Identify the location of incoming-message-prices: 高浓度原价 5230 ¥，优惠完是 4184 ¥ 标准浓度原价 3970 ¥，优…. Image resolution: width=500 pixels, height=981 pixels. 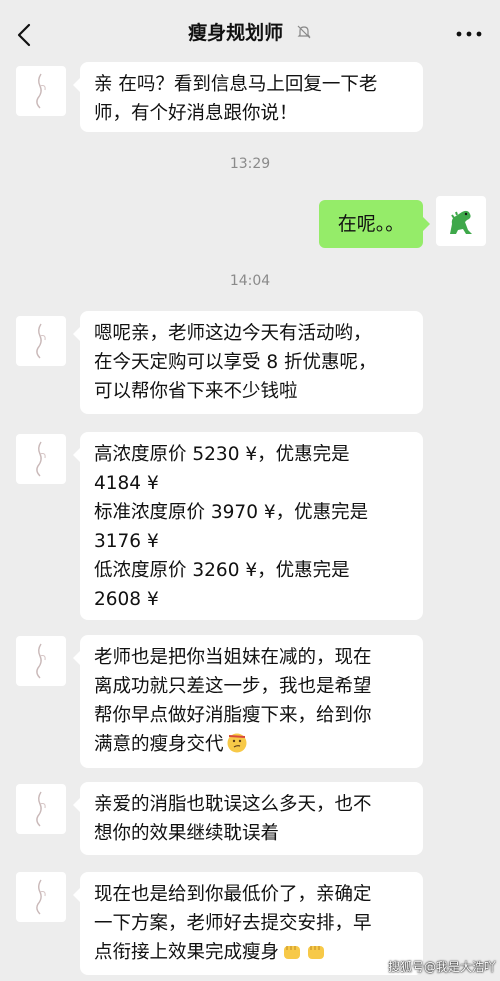
(248, 526).